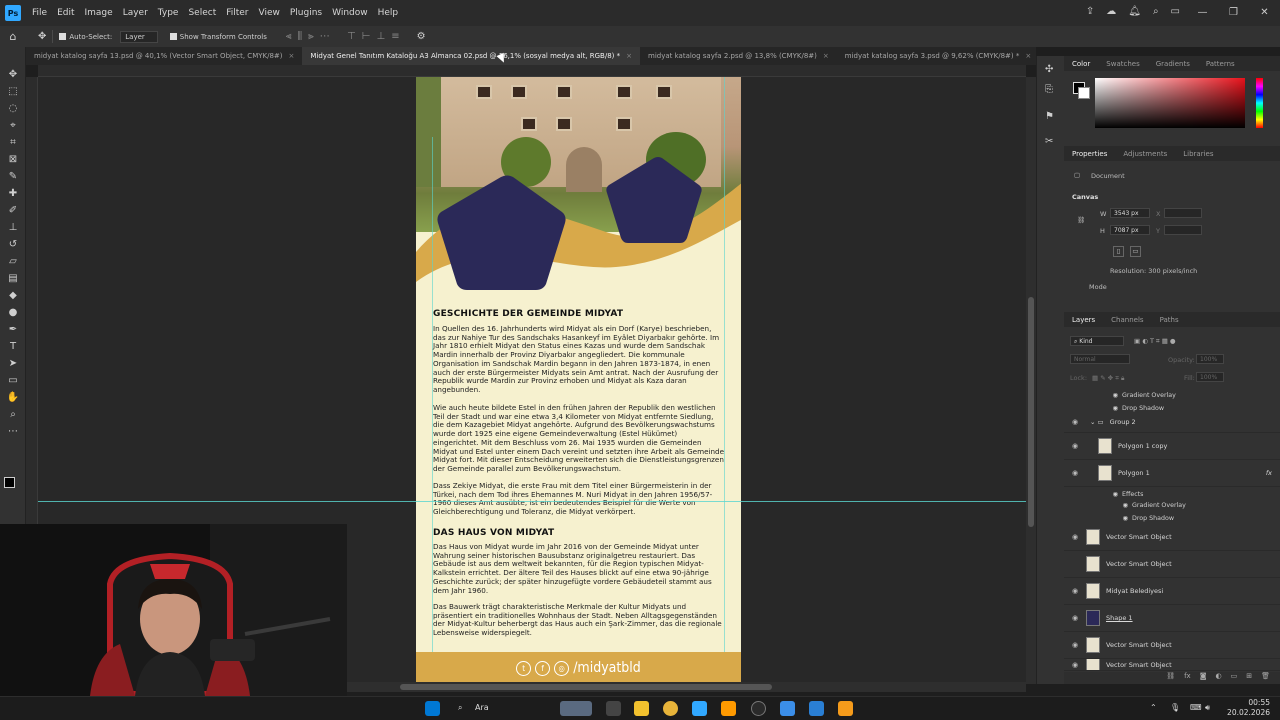 The width and height of the screenshot is (1280, 720). Describe the element at coordinates (787, 708) in the screenshot. I see `notepad-icon` at that location.